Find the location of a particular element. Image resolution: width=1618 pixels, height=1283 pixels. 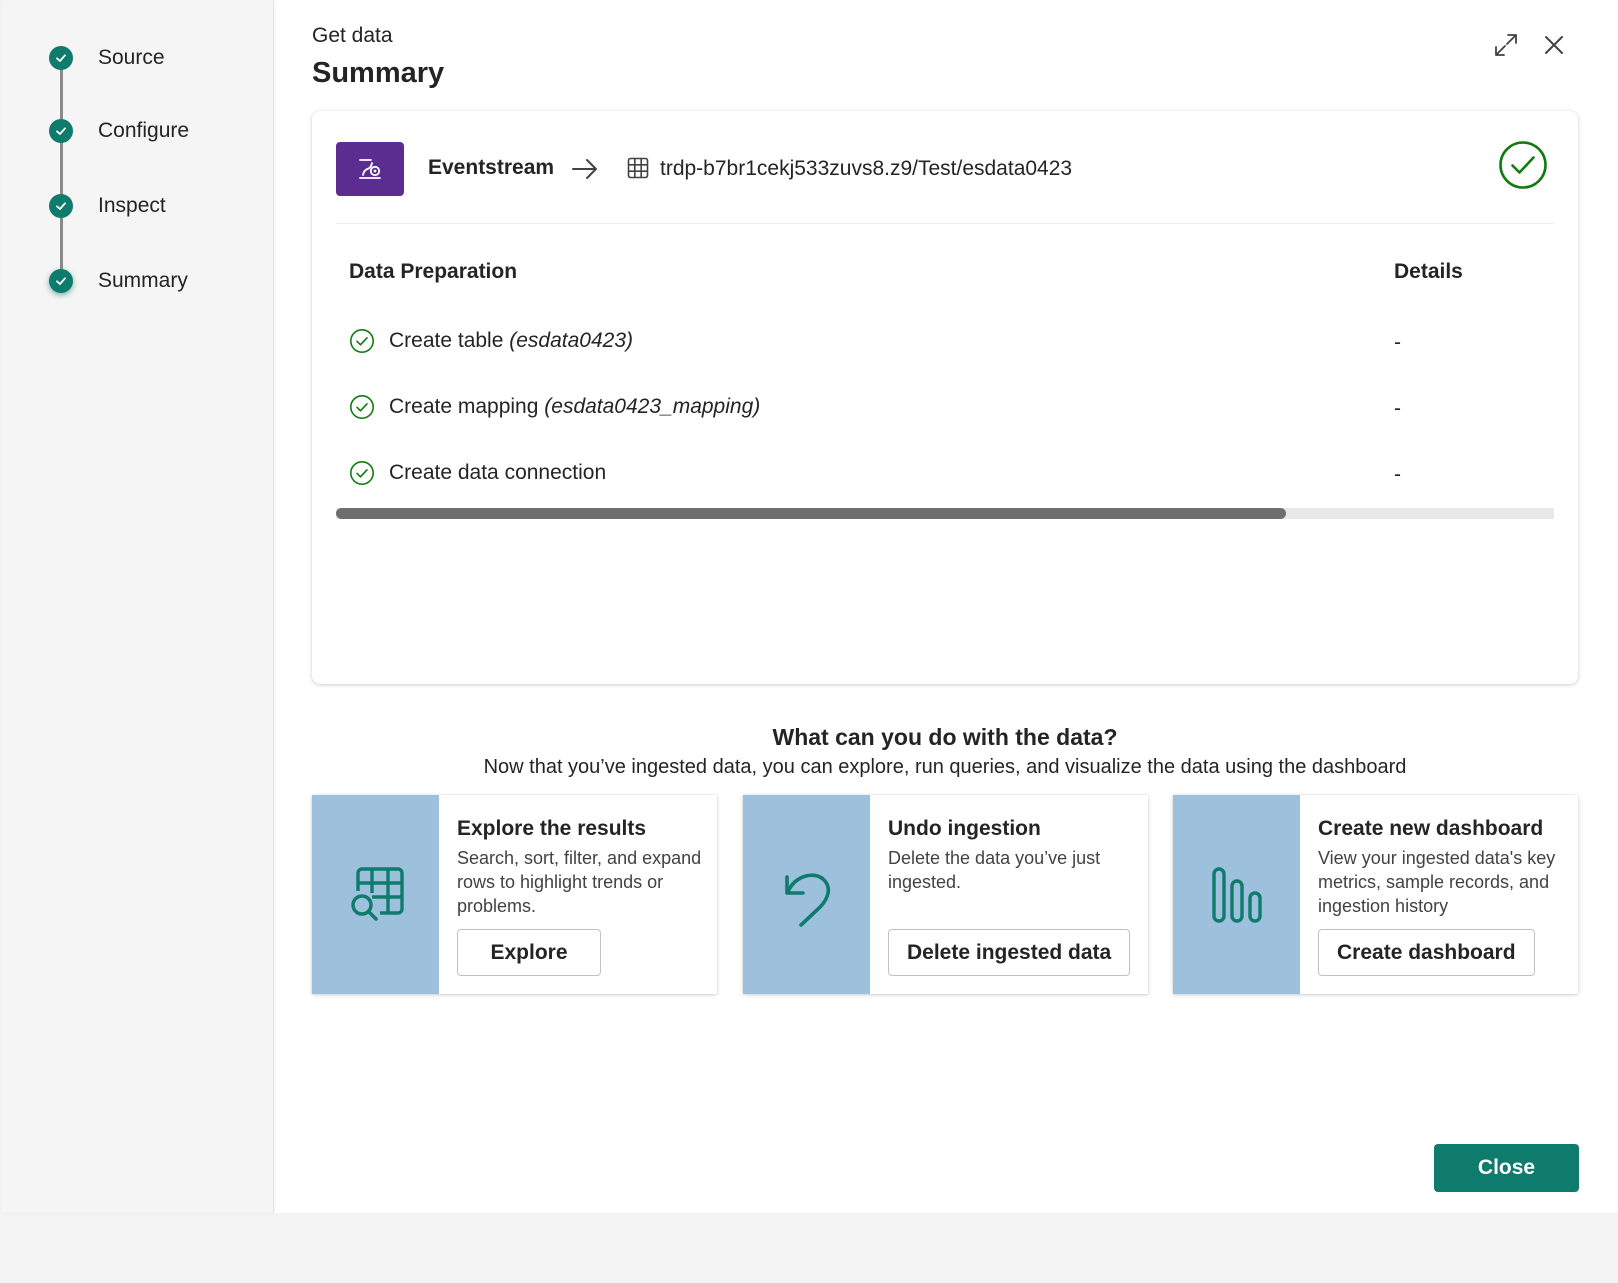

delete-ingested-data-button: Delete ingested data is located at coordinates (1009, 952).